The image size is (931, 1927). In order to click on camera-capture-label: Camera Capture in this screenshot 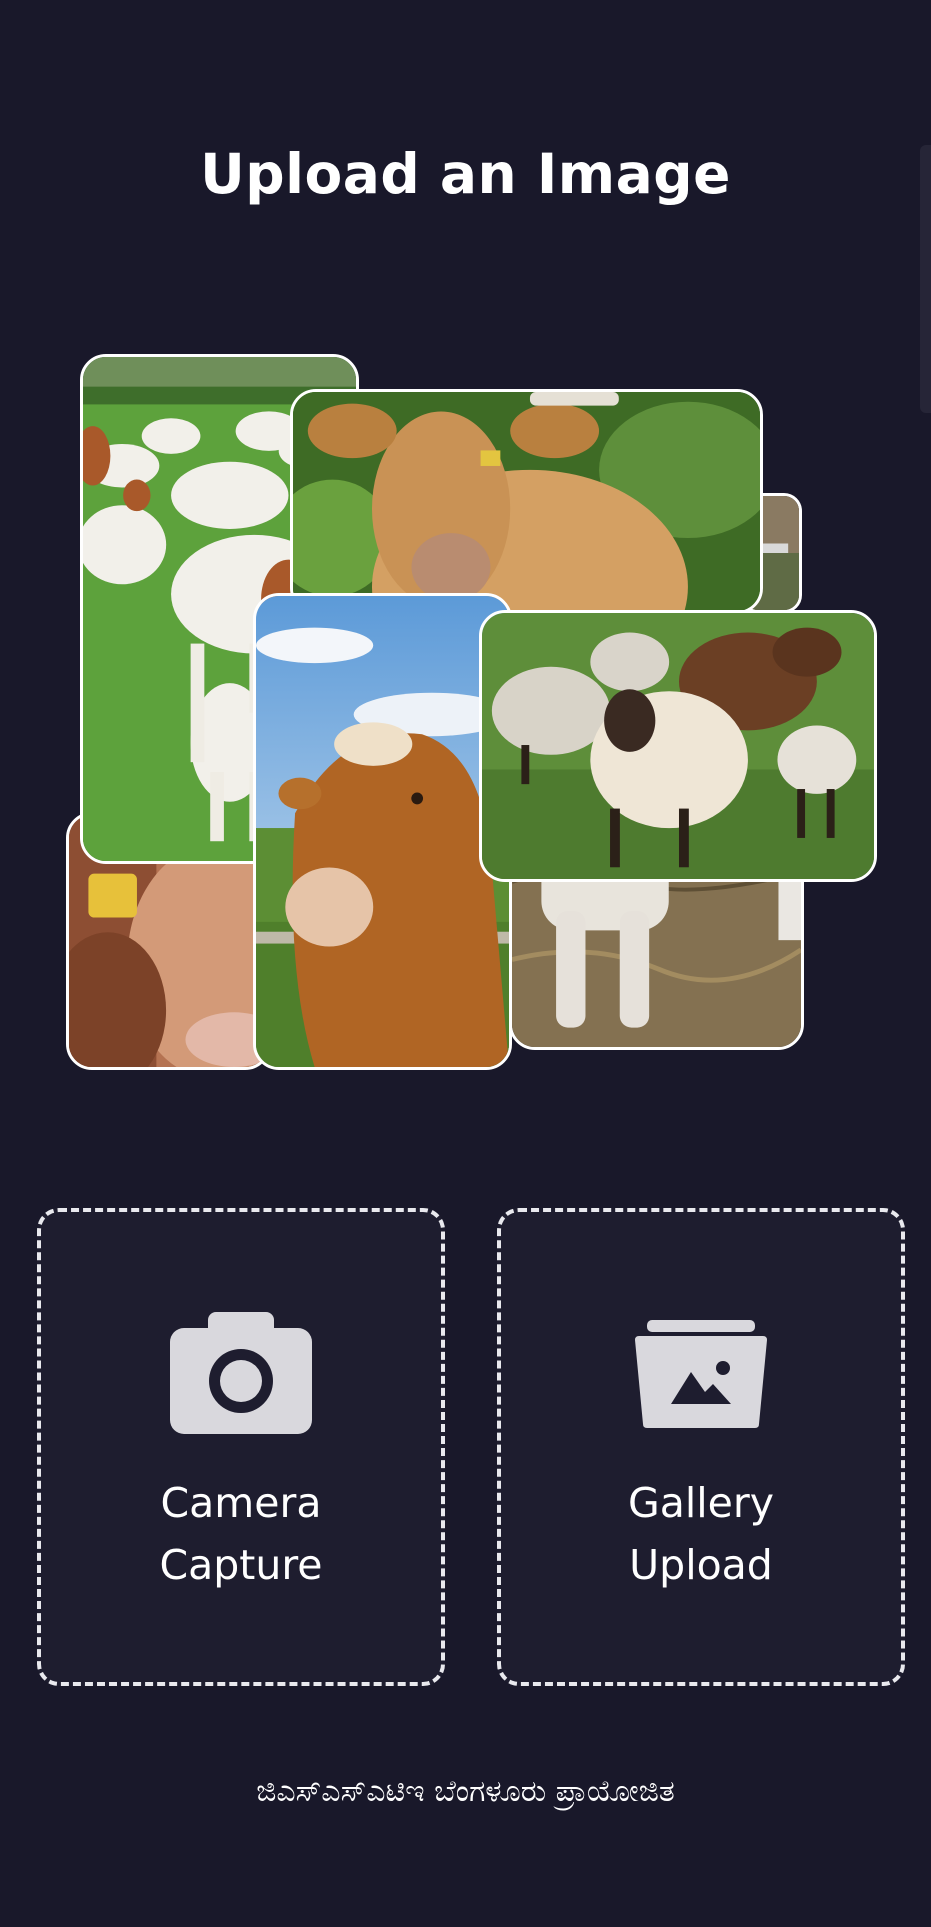, I will do `click(241, 1534)`.